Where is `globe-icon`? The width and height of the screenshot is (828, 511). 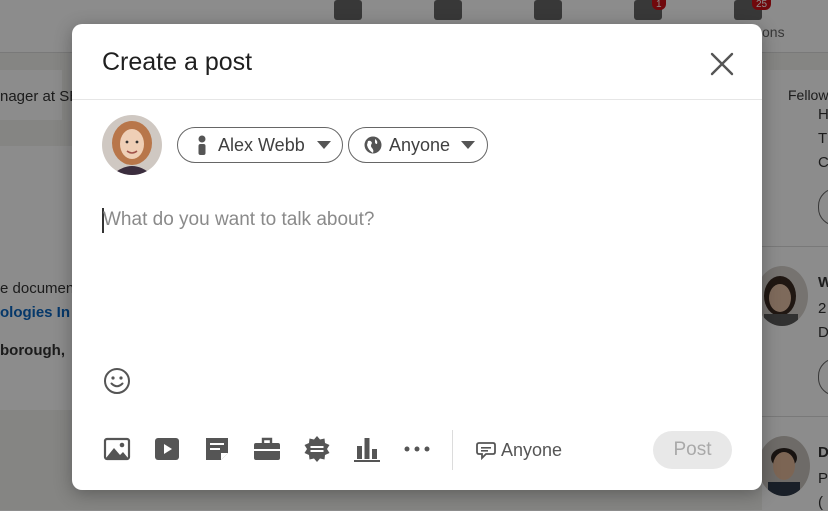
globe-icon is located at coordinates (373, 145).